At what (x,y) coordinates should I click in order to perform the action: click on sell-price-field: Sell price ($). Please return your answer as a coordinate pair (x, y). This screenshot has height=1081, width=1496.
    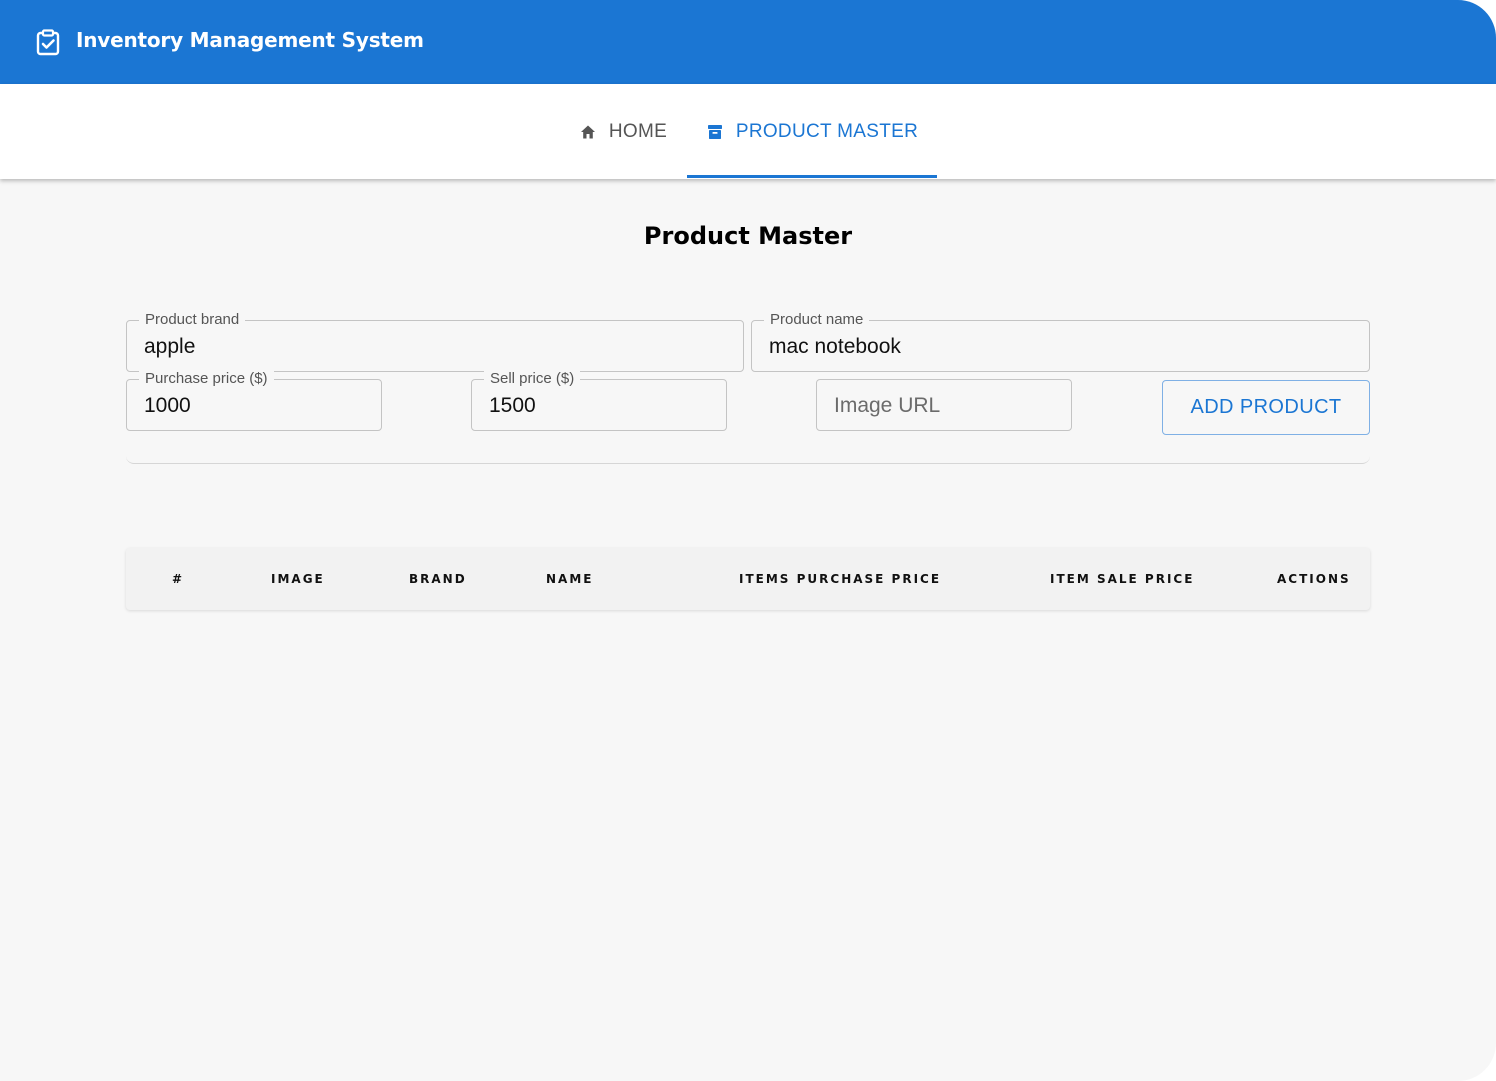
    Looking at the image, I should click on (599, 401).